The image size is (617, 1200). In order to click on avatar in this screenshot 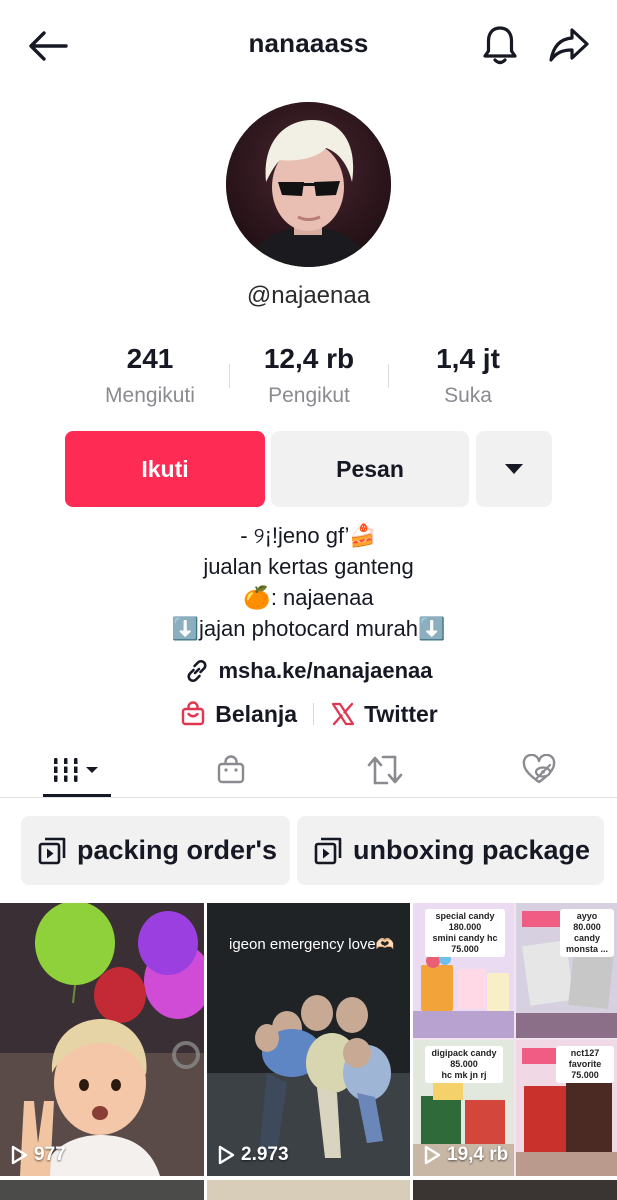, I will do `click(308, 184)`.